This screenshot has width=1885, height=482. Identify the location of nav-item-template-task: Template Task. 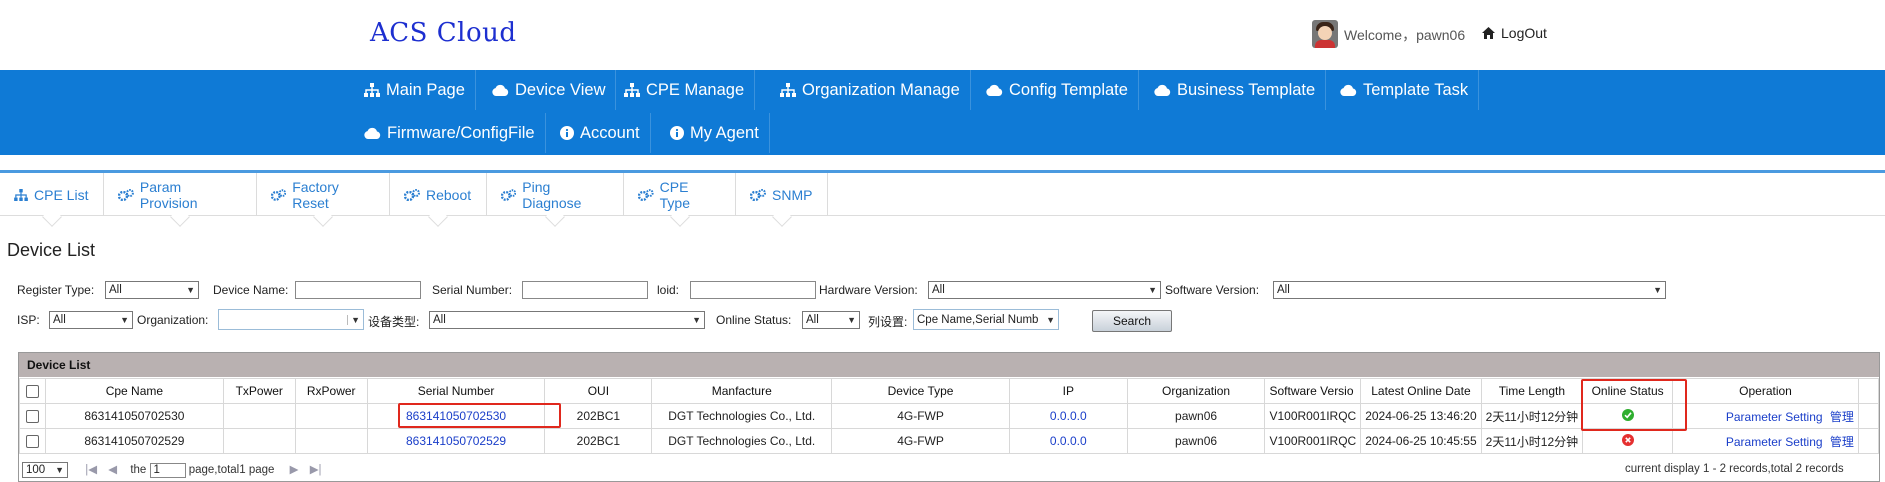
(1405, 90).